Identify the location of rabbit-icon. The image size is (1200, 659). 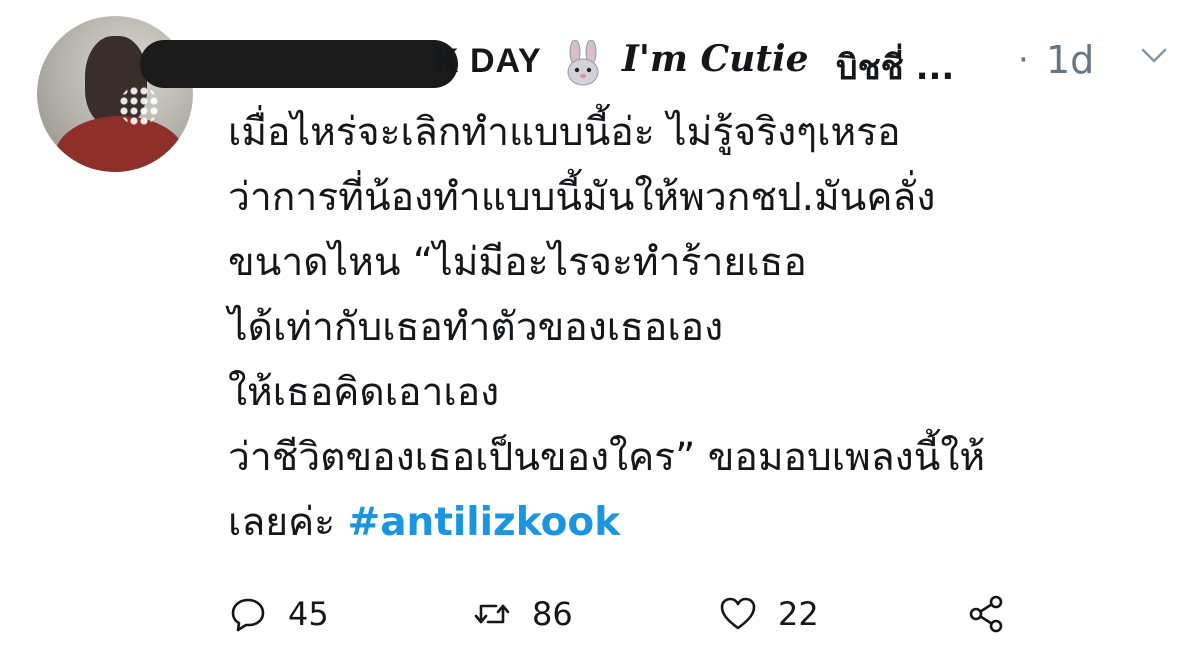
(583, 63).